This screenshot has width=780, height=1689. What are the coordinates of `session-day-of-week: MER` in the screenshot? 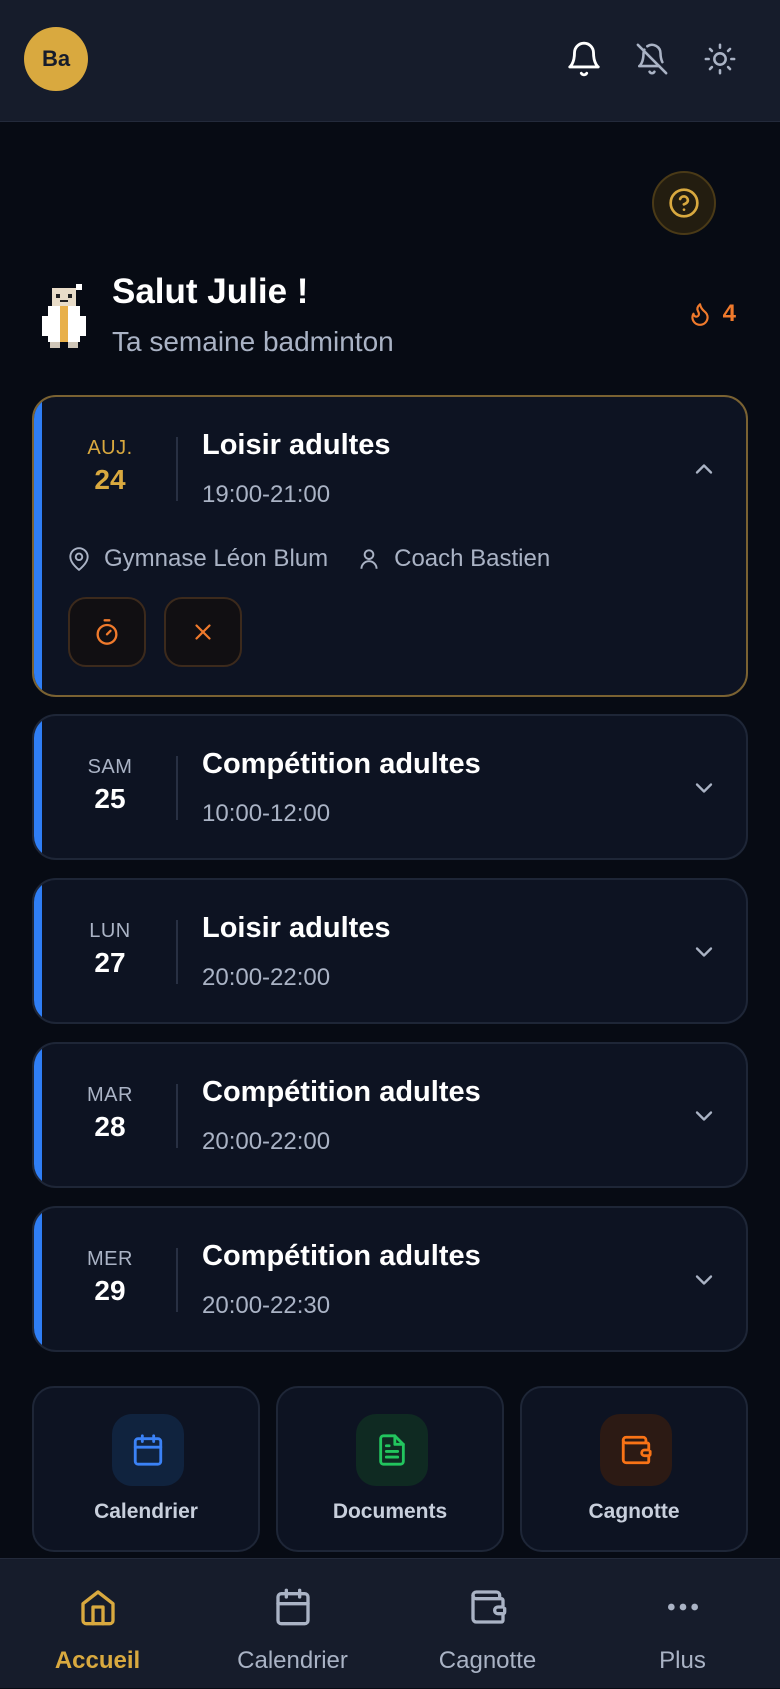 It's located at (110, 1259).